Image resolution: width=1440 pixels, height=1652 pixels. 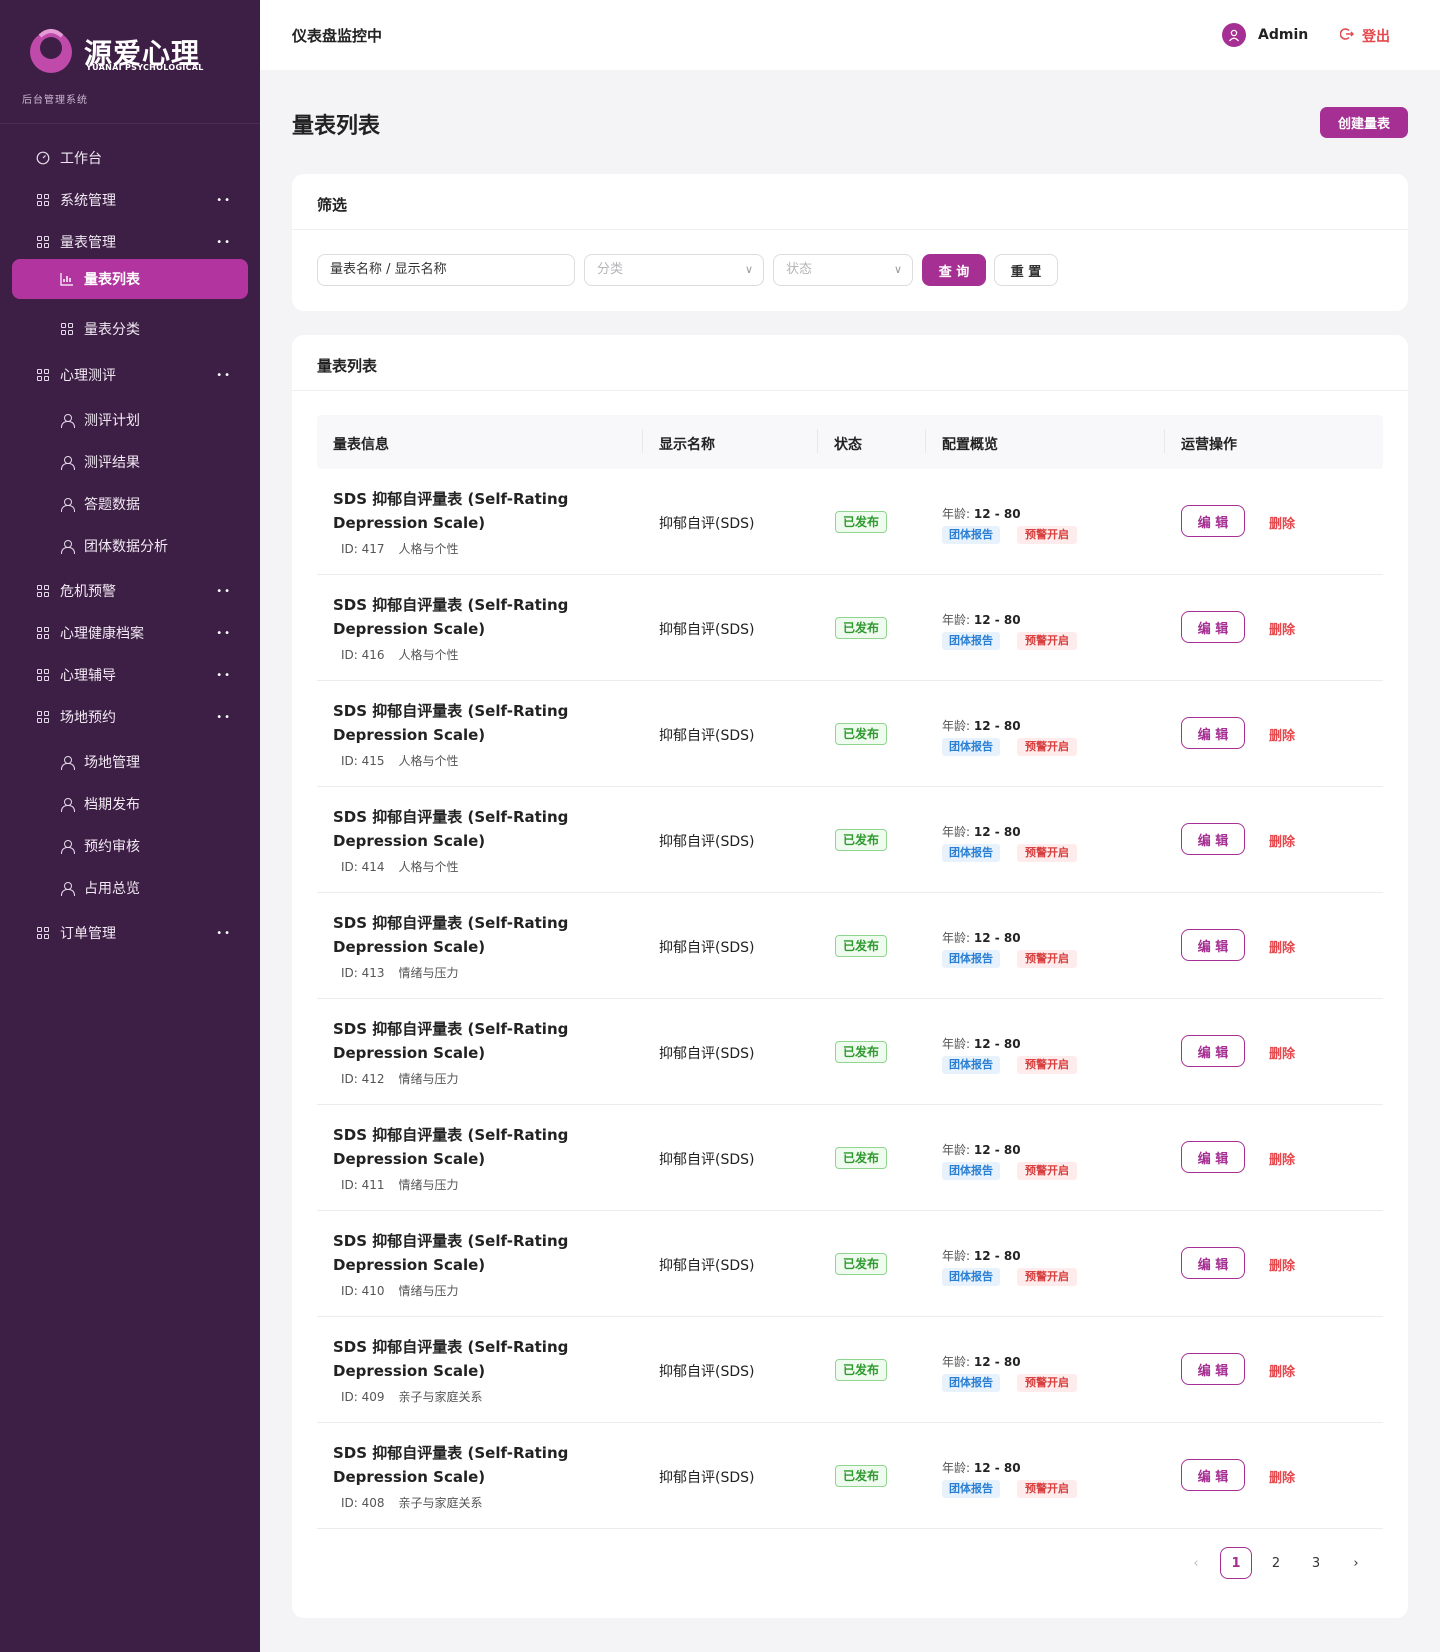 What do you see at coordinates (130, 633) in the screenshot?
I see `sidebar-item-11: 心理健康档案 ••` at bounding box center [130, 633].